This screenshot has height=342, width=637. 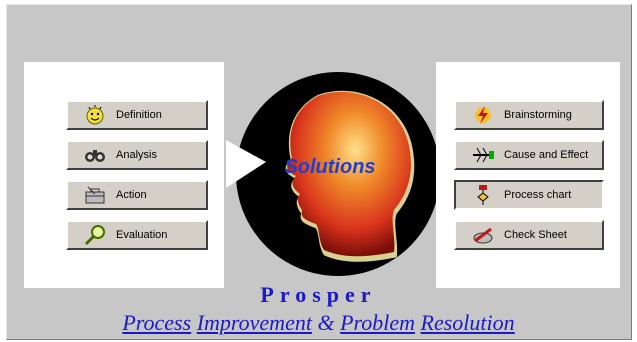 I want to click on cause-and-effect-button: Cause and Effect, so click(x=529, y=155).